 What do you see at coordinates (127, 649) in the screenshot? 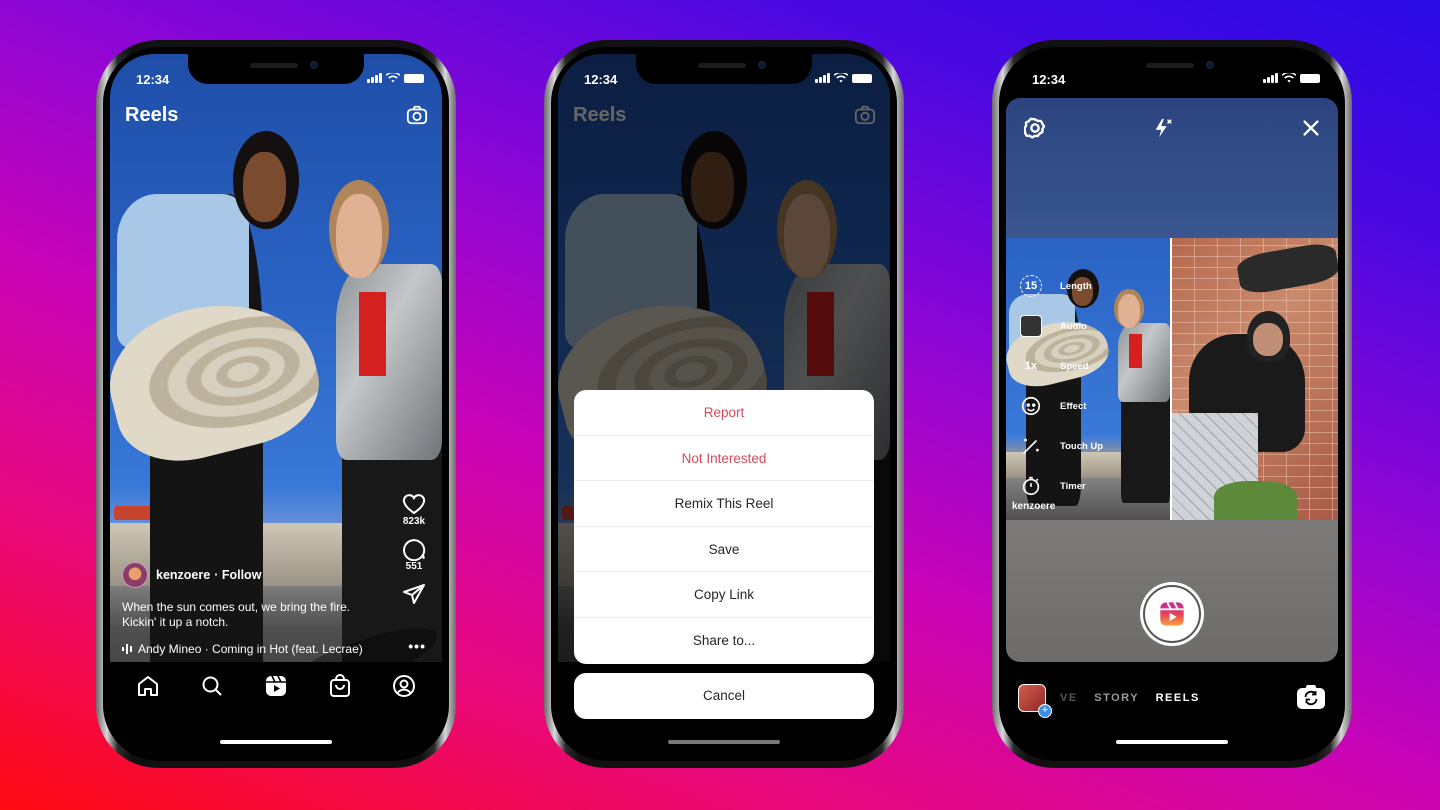
I see `audio-wave-icon` at bounding box center [127, 649].